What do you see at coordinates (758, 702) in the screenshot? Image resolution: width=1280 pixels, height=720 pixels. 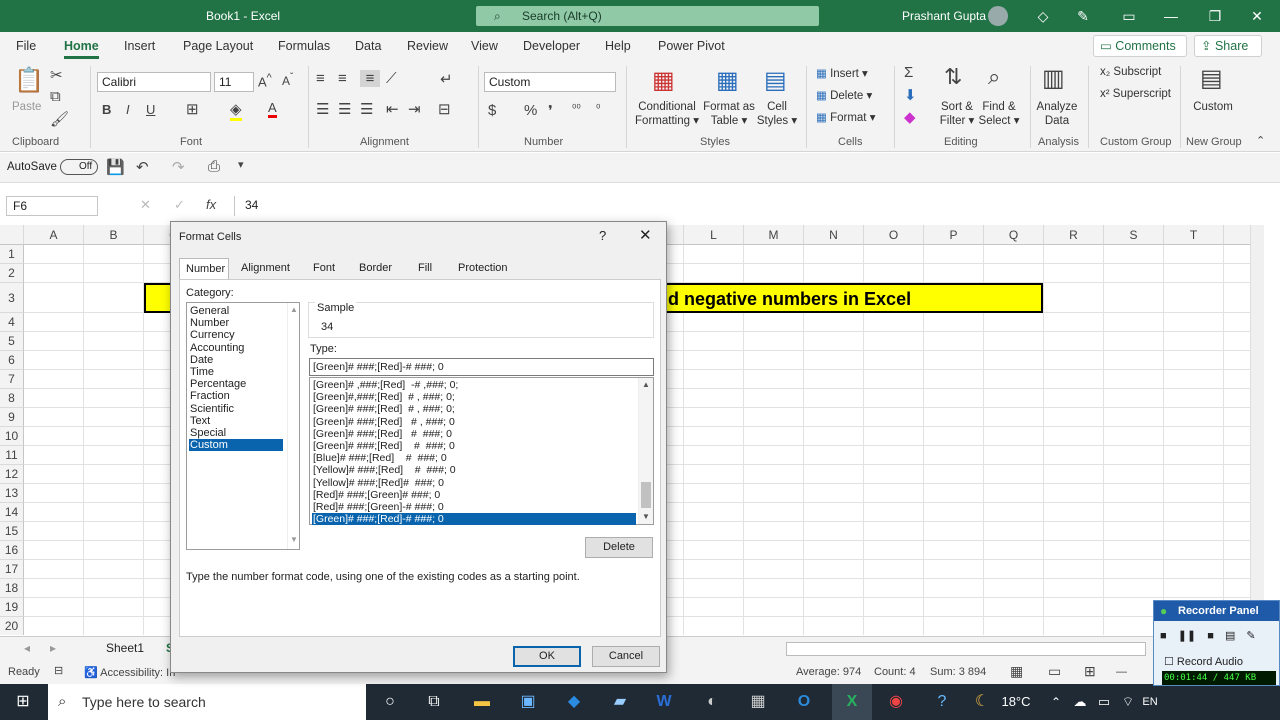 I see `app-icon-2: ▦` at bounding box center [758, 702].